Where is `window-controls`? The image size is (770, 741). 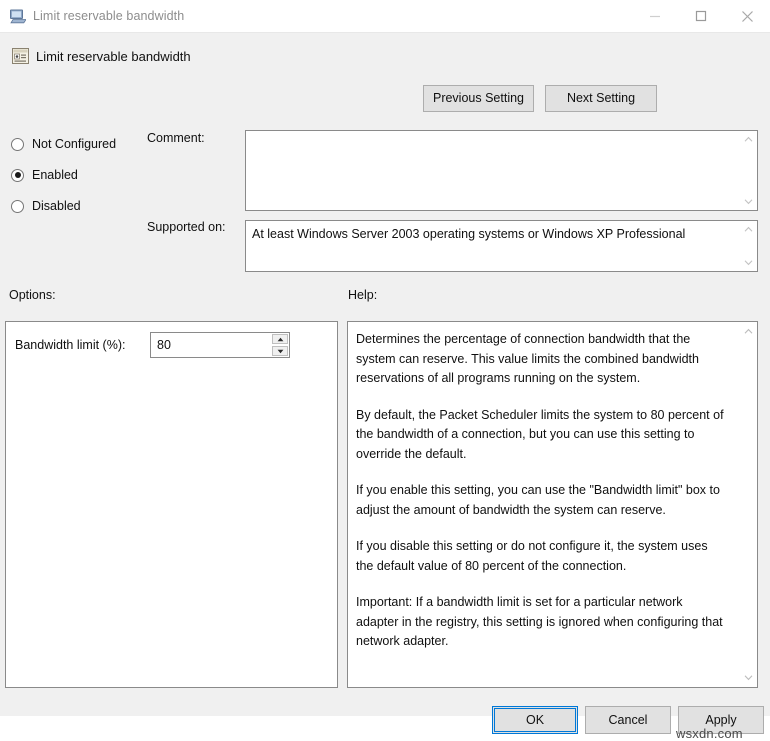 window-controls is located at coordinates (701, 16).